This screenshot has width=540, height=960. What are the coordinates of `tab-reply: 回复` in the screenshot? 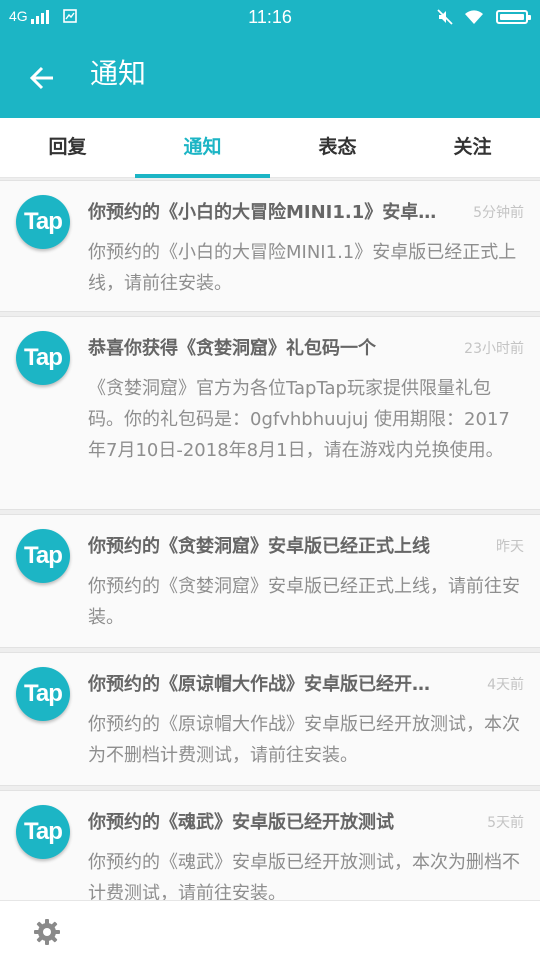 It's located at (67, 147).